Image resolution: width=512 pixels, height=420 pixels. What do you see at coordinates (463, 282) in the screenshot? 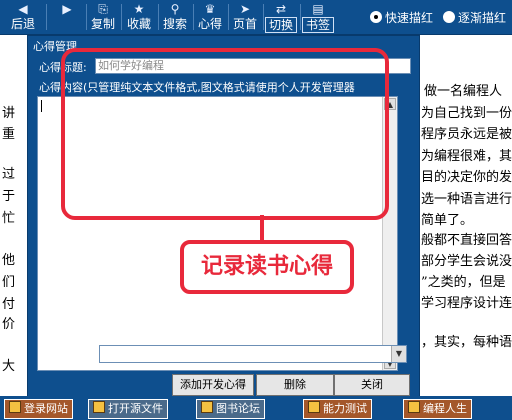
I see `reader-text: ”之类的，但是` at bounding box center [463, 282].